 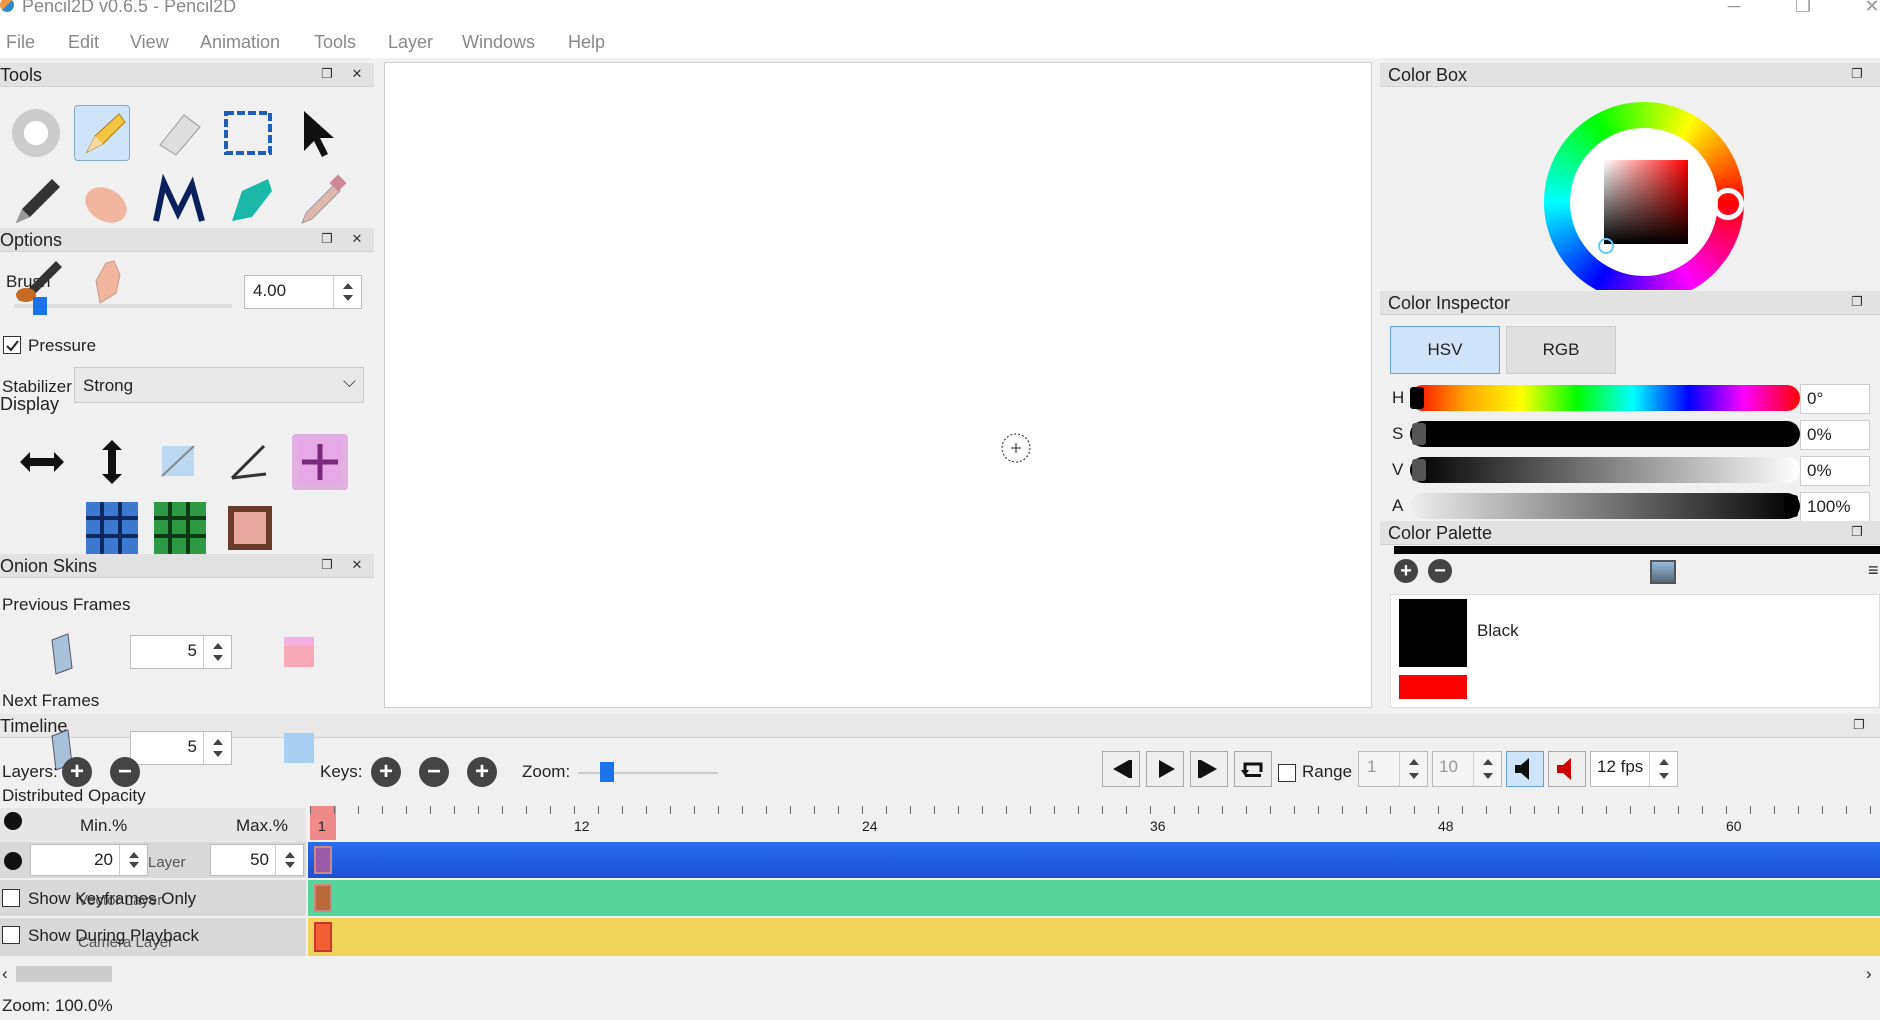 I want to click on sound-scrub-icon, so click(x=1567, y=769).